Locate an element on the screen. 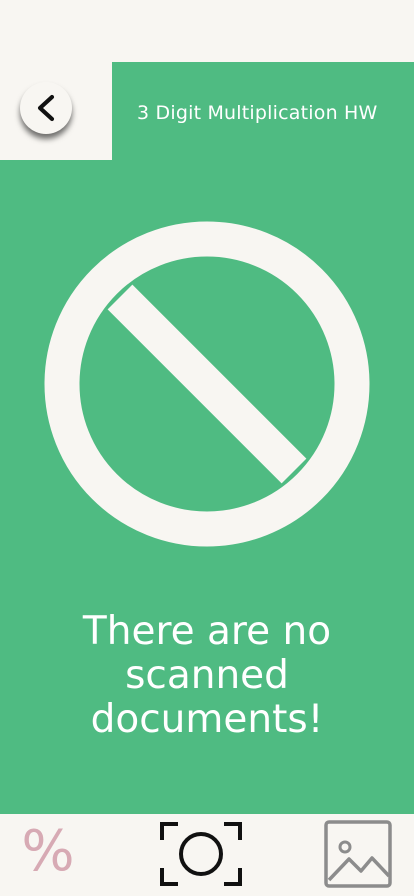 The width and height of the screenshot is (414, 896). percent-button: % is located at coordinates (48, 852).